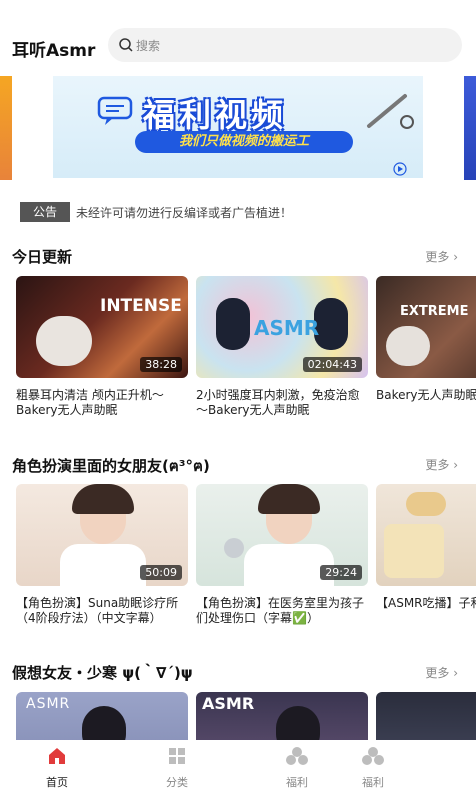  What do you see at coordinates (332, 364) in the screenshot?
I see `video-duration: 02:04:43` at bounding box center [332, 364].